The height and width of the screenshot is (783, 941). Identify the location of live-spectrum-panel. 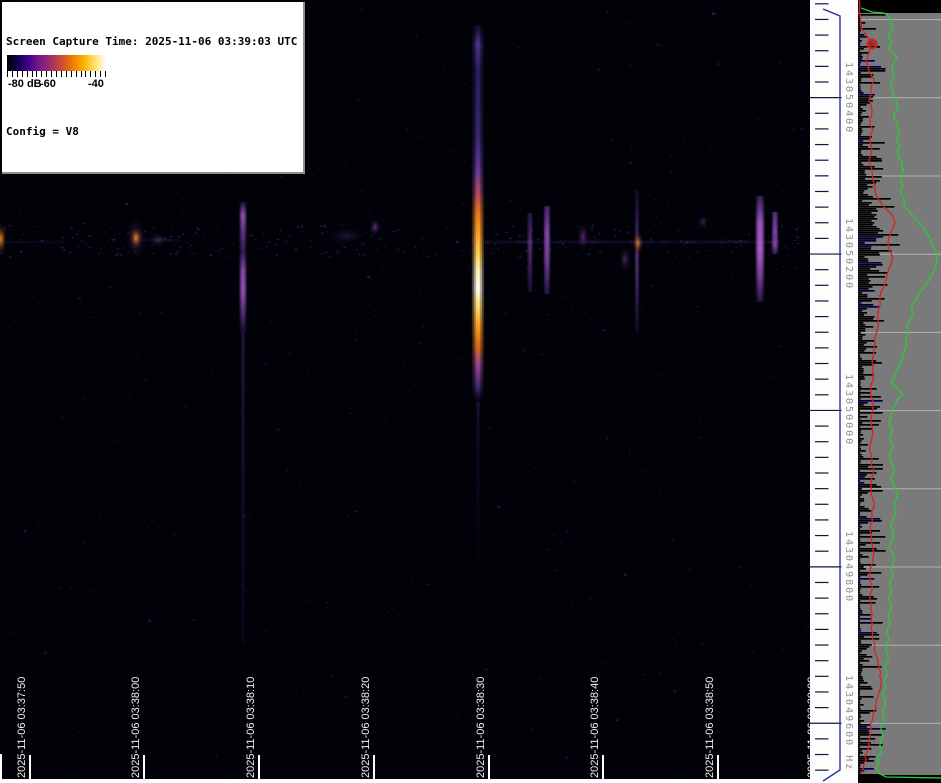
(899, 391).